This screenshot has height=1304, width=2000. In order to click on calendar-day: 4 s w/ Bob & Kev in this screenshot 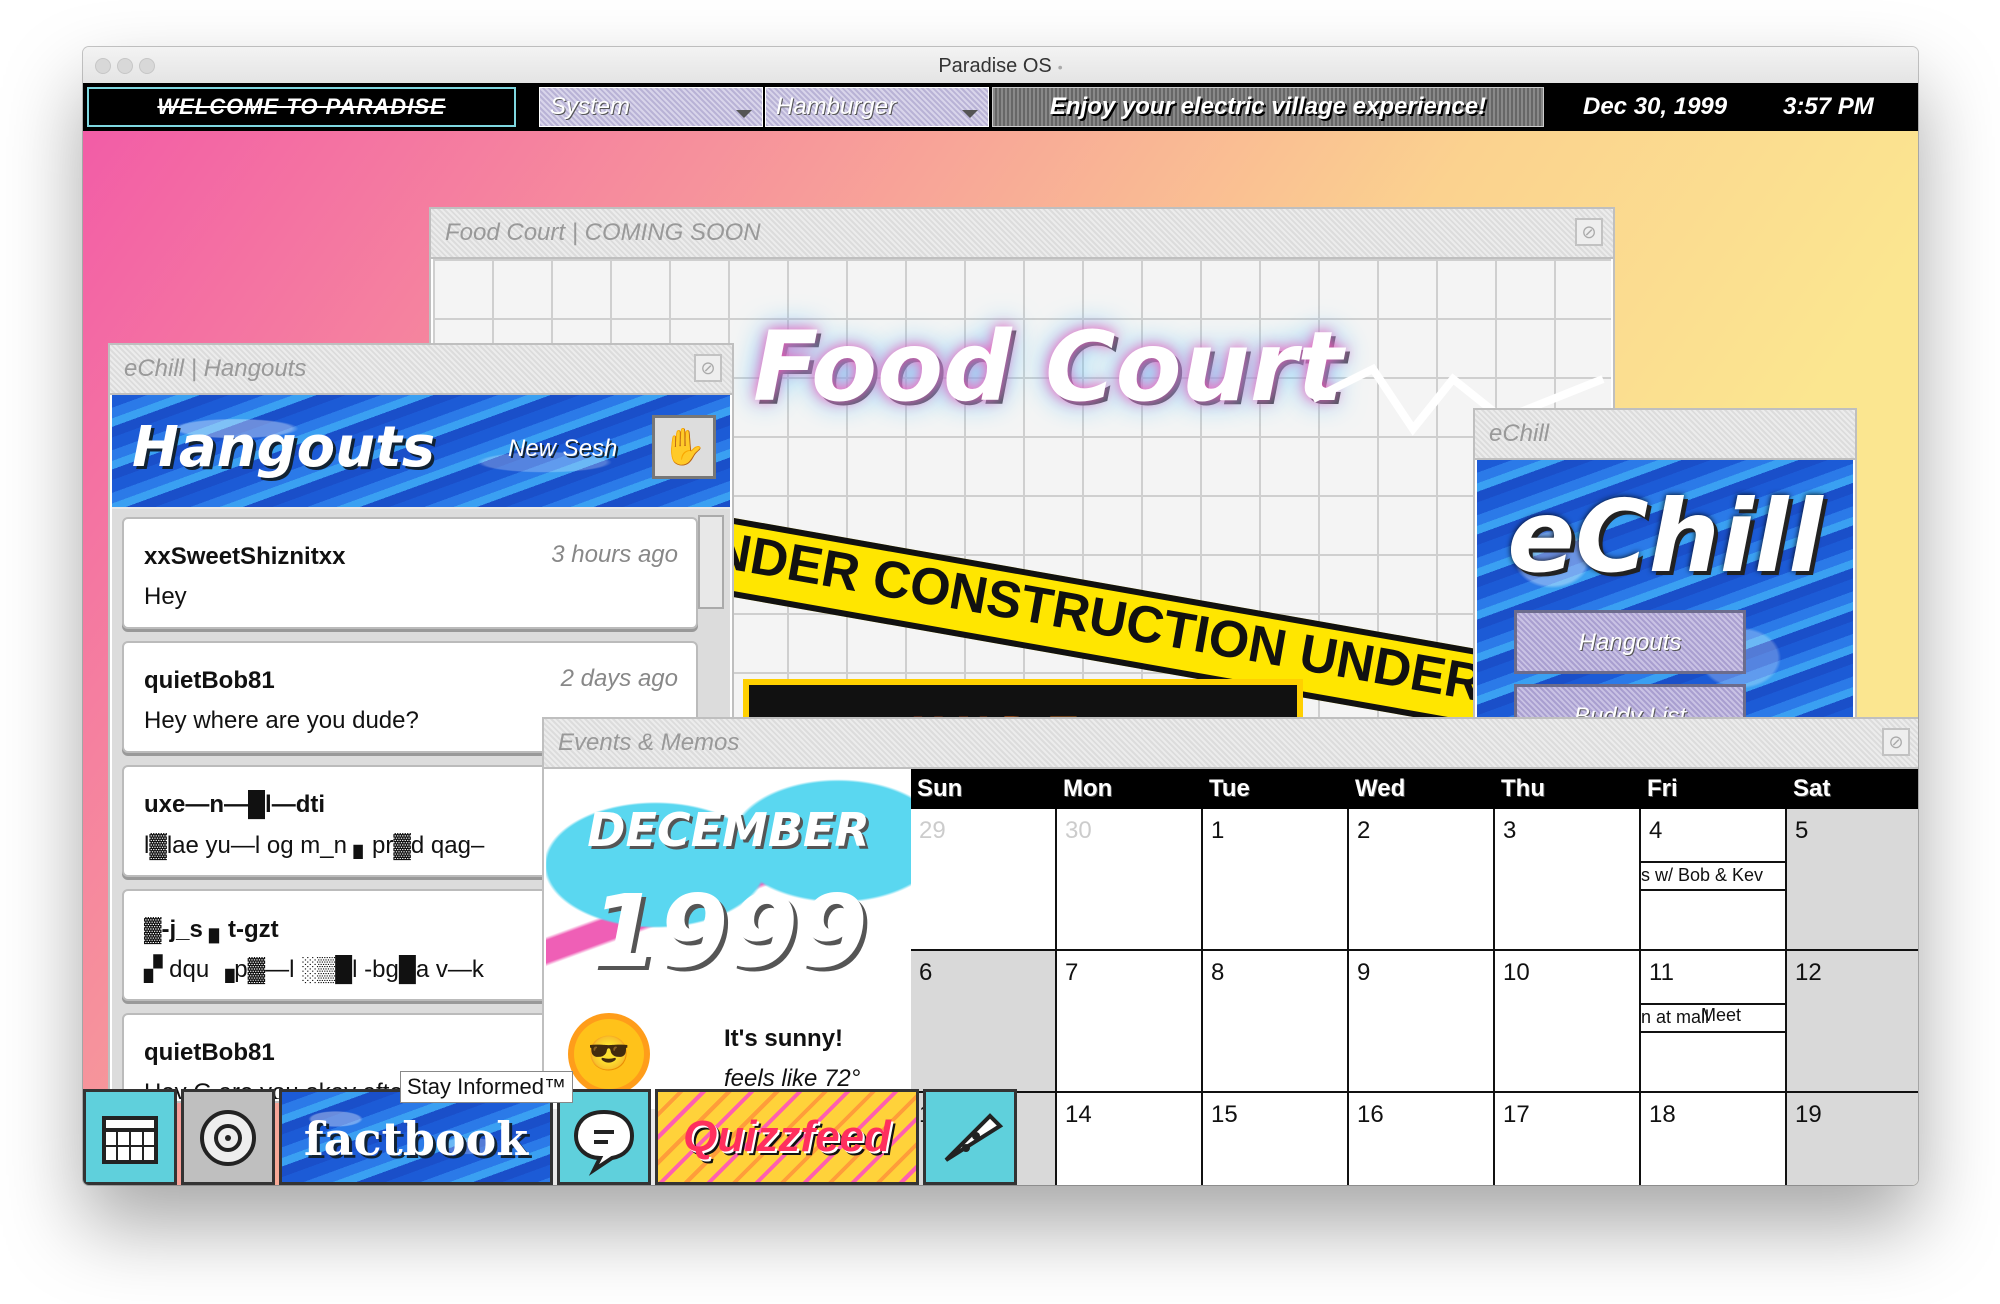, I will do `click(1714, 880)`.